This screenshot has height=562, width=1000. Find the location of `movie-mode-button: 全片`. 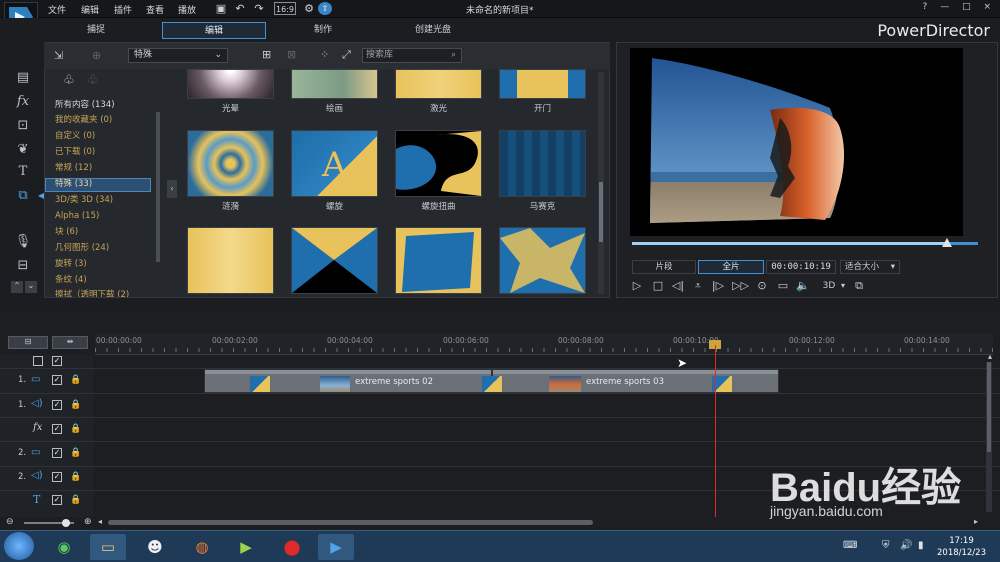

movie-mode-button: 全片 is located at coordinates (731, 267).